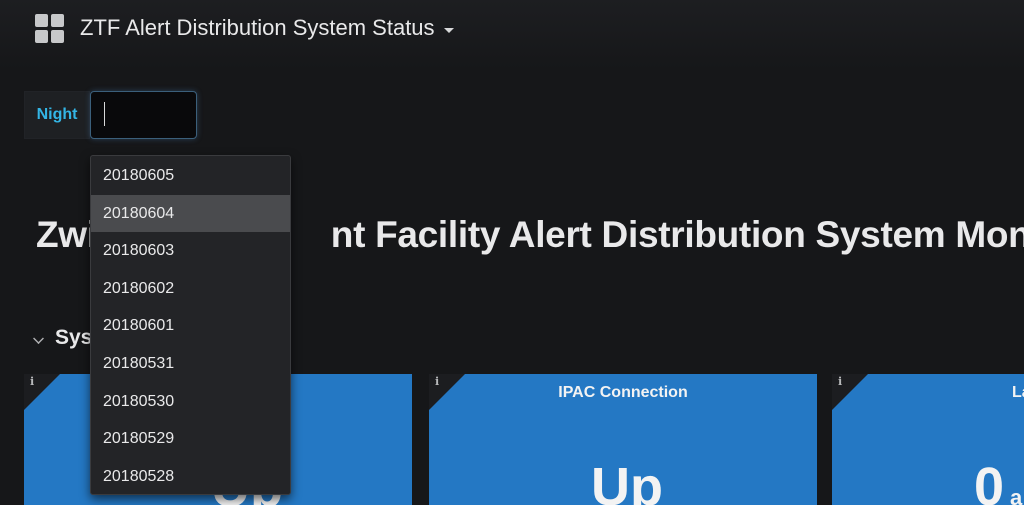  Describe the element at coordinates (190, 176) in the screenshot. I see `dropdown-option: 20180605` at that location.